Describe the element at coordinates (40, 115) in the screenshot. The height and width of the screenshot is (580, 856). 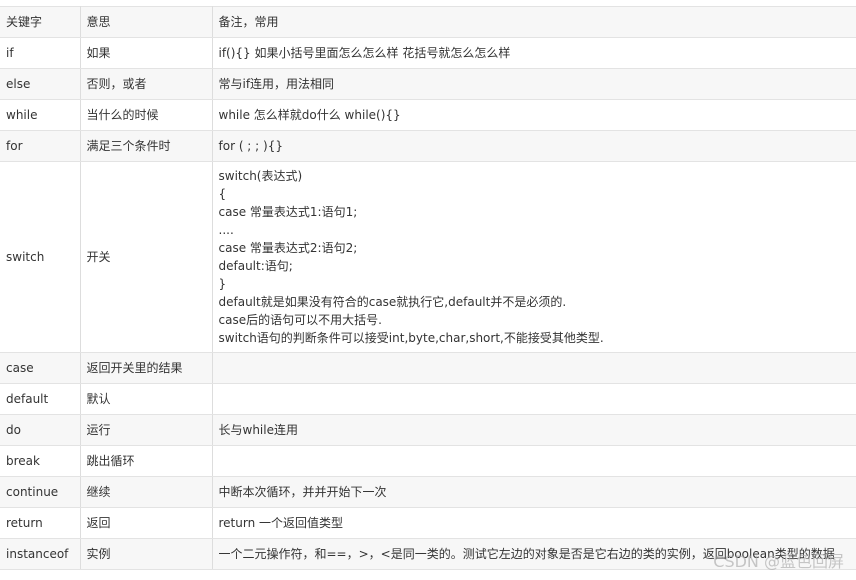
I see `keyword-cell: while` at that location.